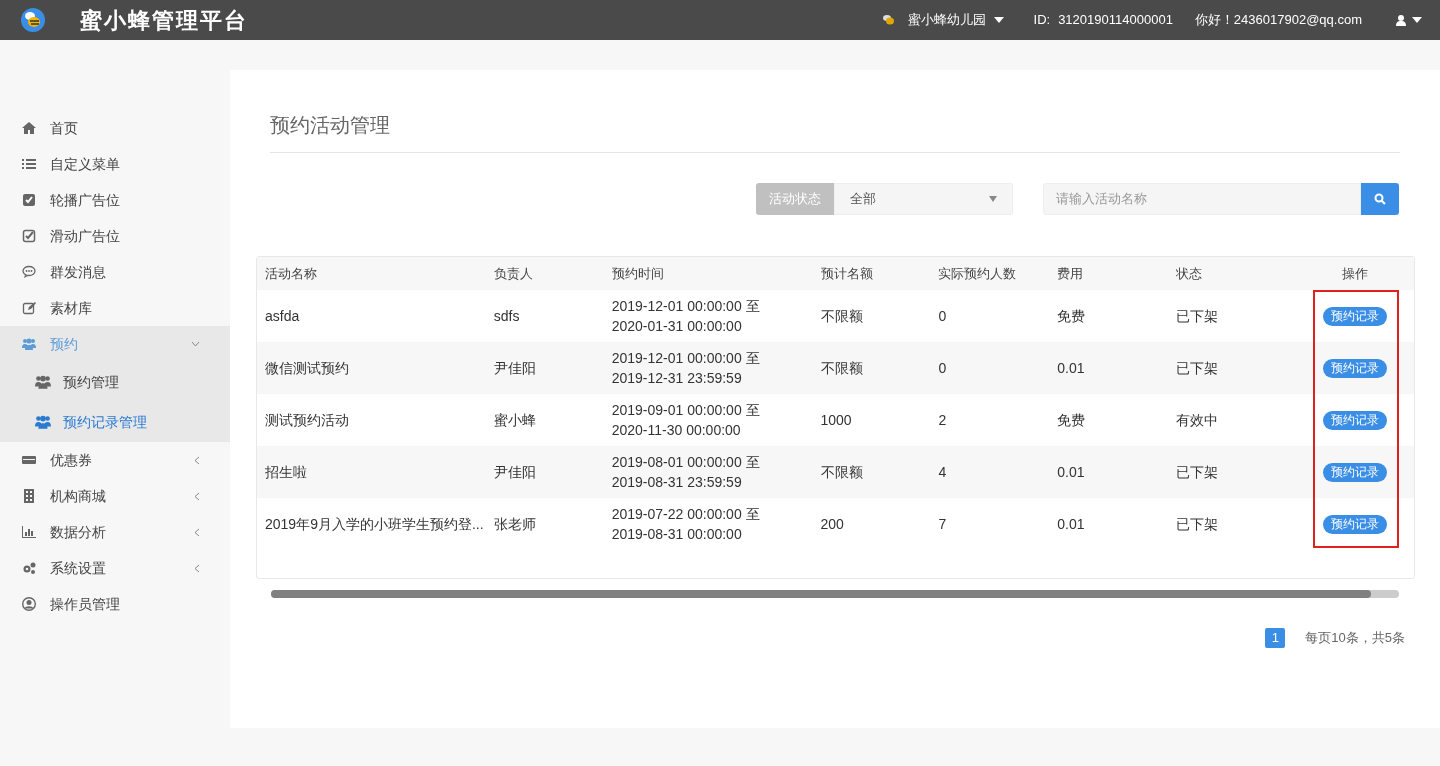  I want to click on page-title: 预约活动管理, so click(835, 131).